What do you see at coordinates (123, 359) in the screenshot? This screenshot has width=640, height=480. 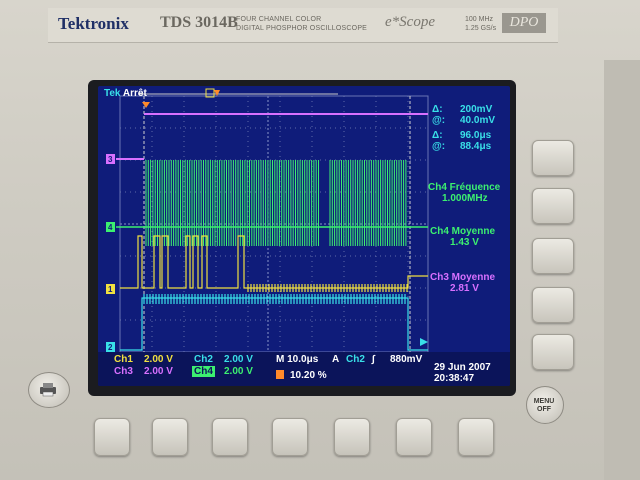 I see `ch1-label: Ch1` at bounding box center [123, 359].